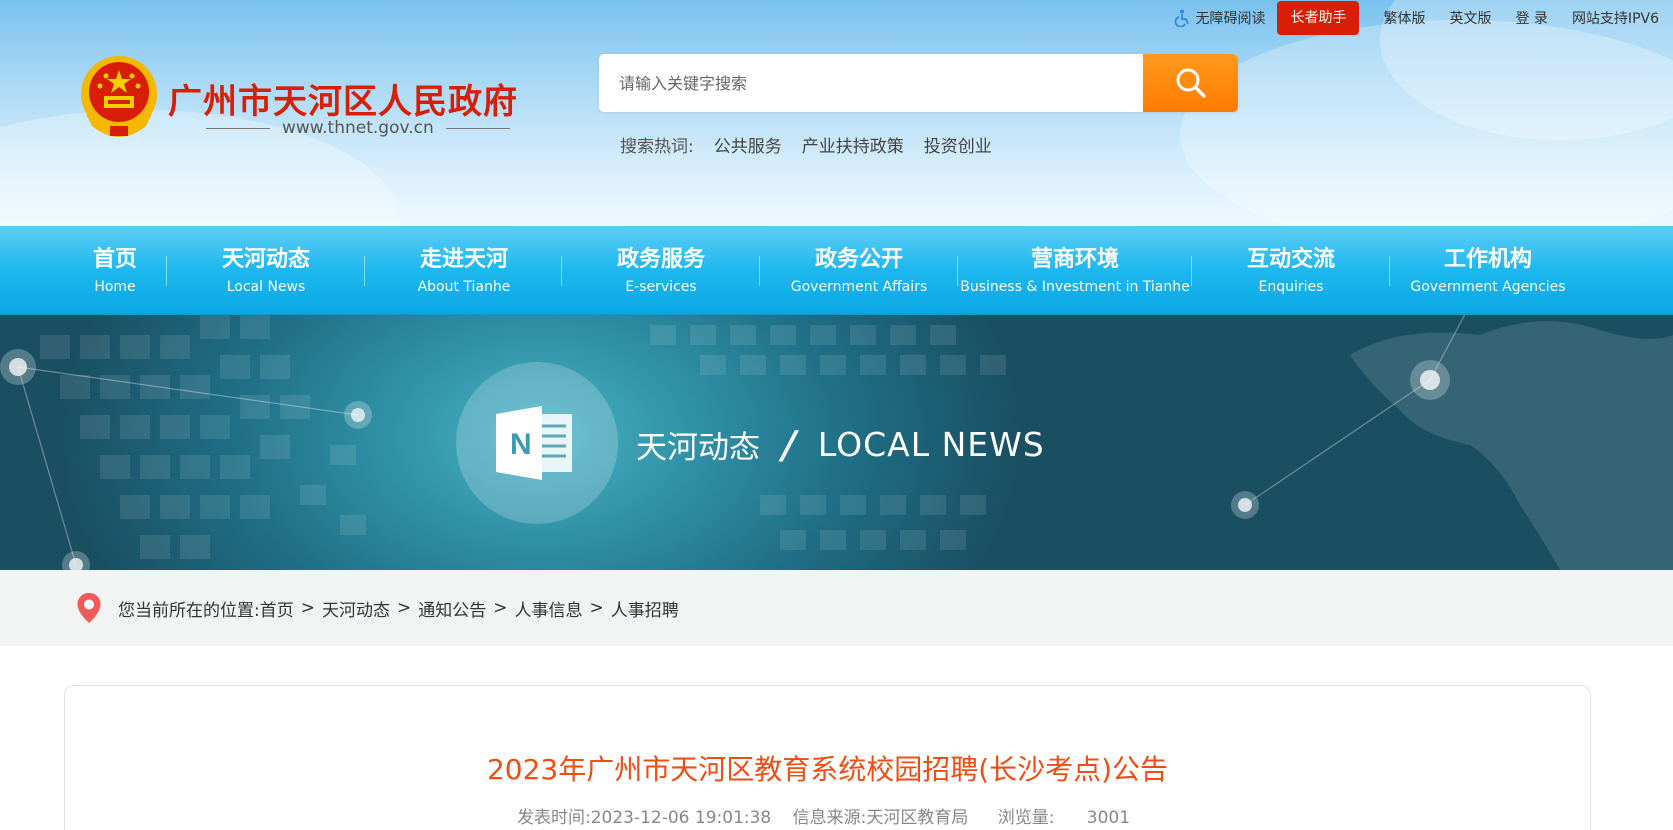 Image resolution: width=1673 pixels, height=830 pixels. I want to click on nav-item-sublabel: Home, so click(115, 286).